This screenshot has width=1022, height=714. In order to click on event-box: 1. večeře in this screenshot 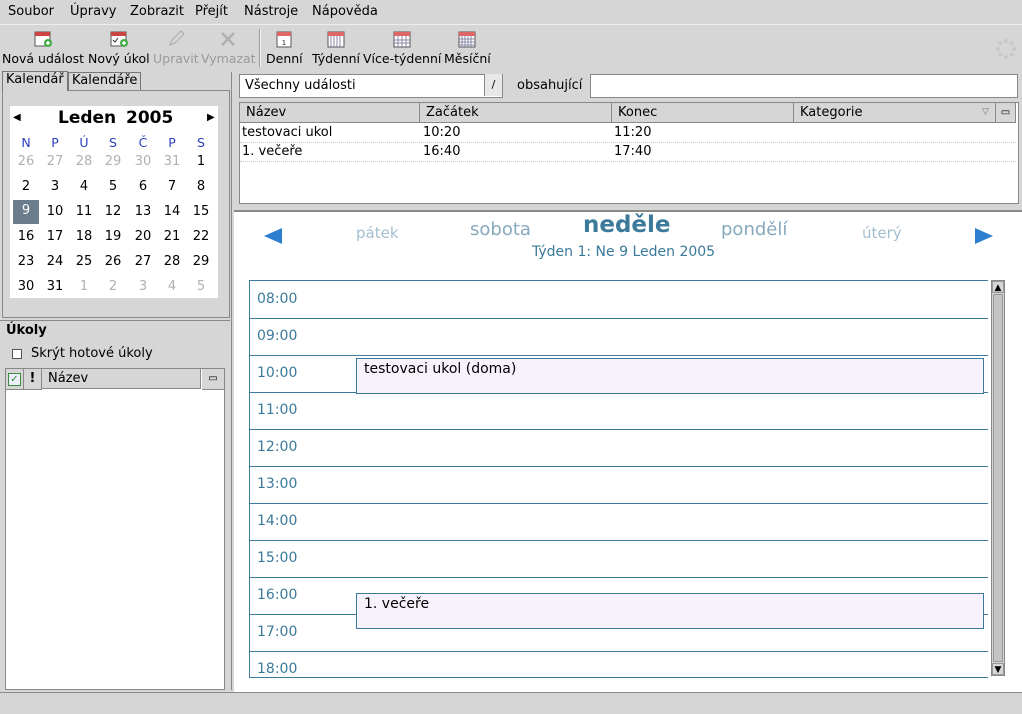, I will do `click(670, 611)`.